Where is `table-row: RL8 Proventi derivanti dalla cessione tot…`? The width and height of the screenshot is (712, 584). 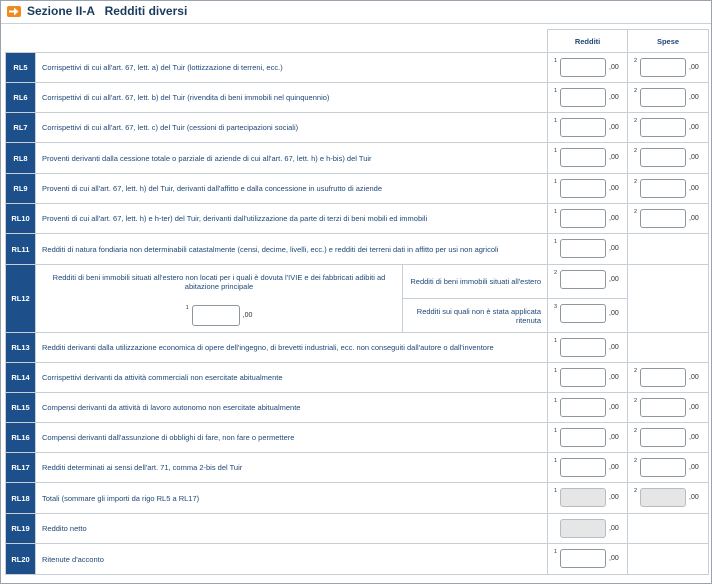
table-row: RL8 Proventi derivanti dalla cessione tot… is located at coordinates (357, 158).